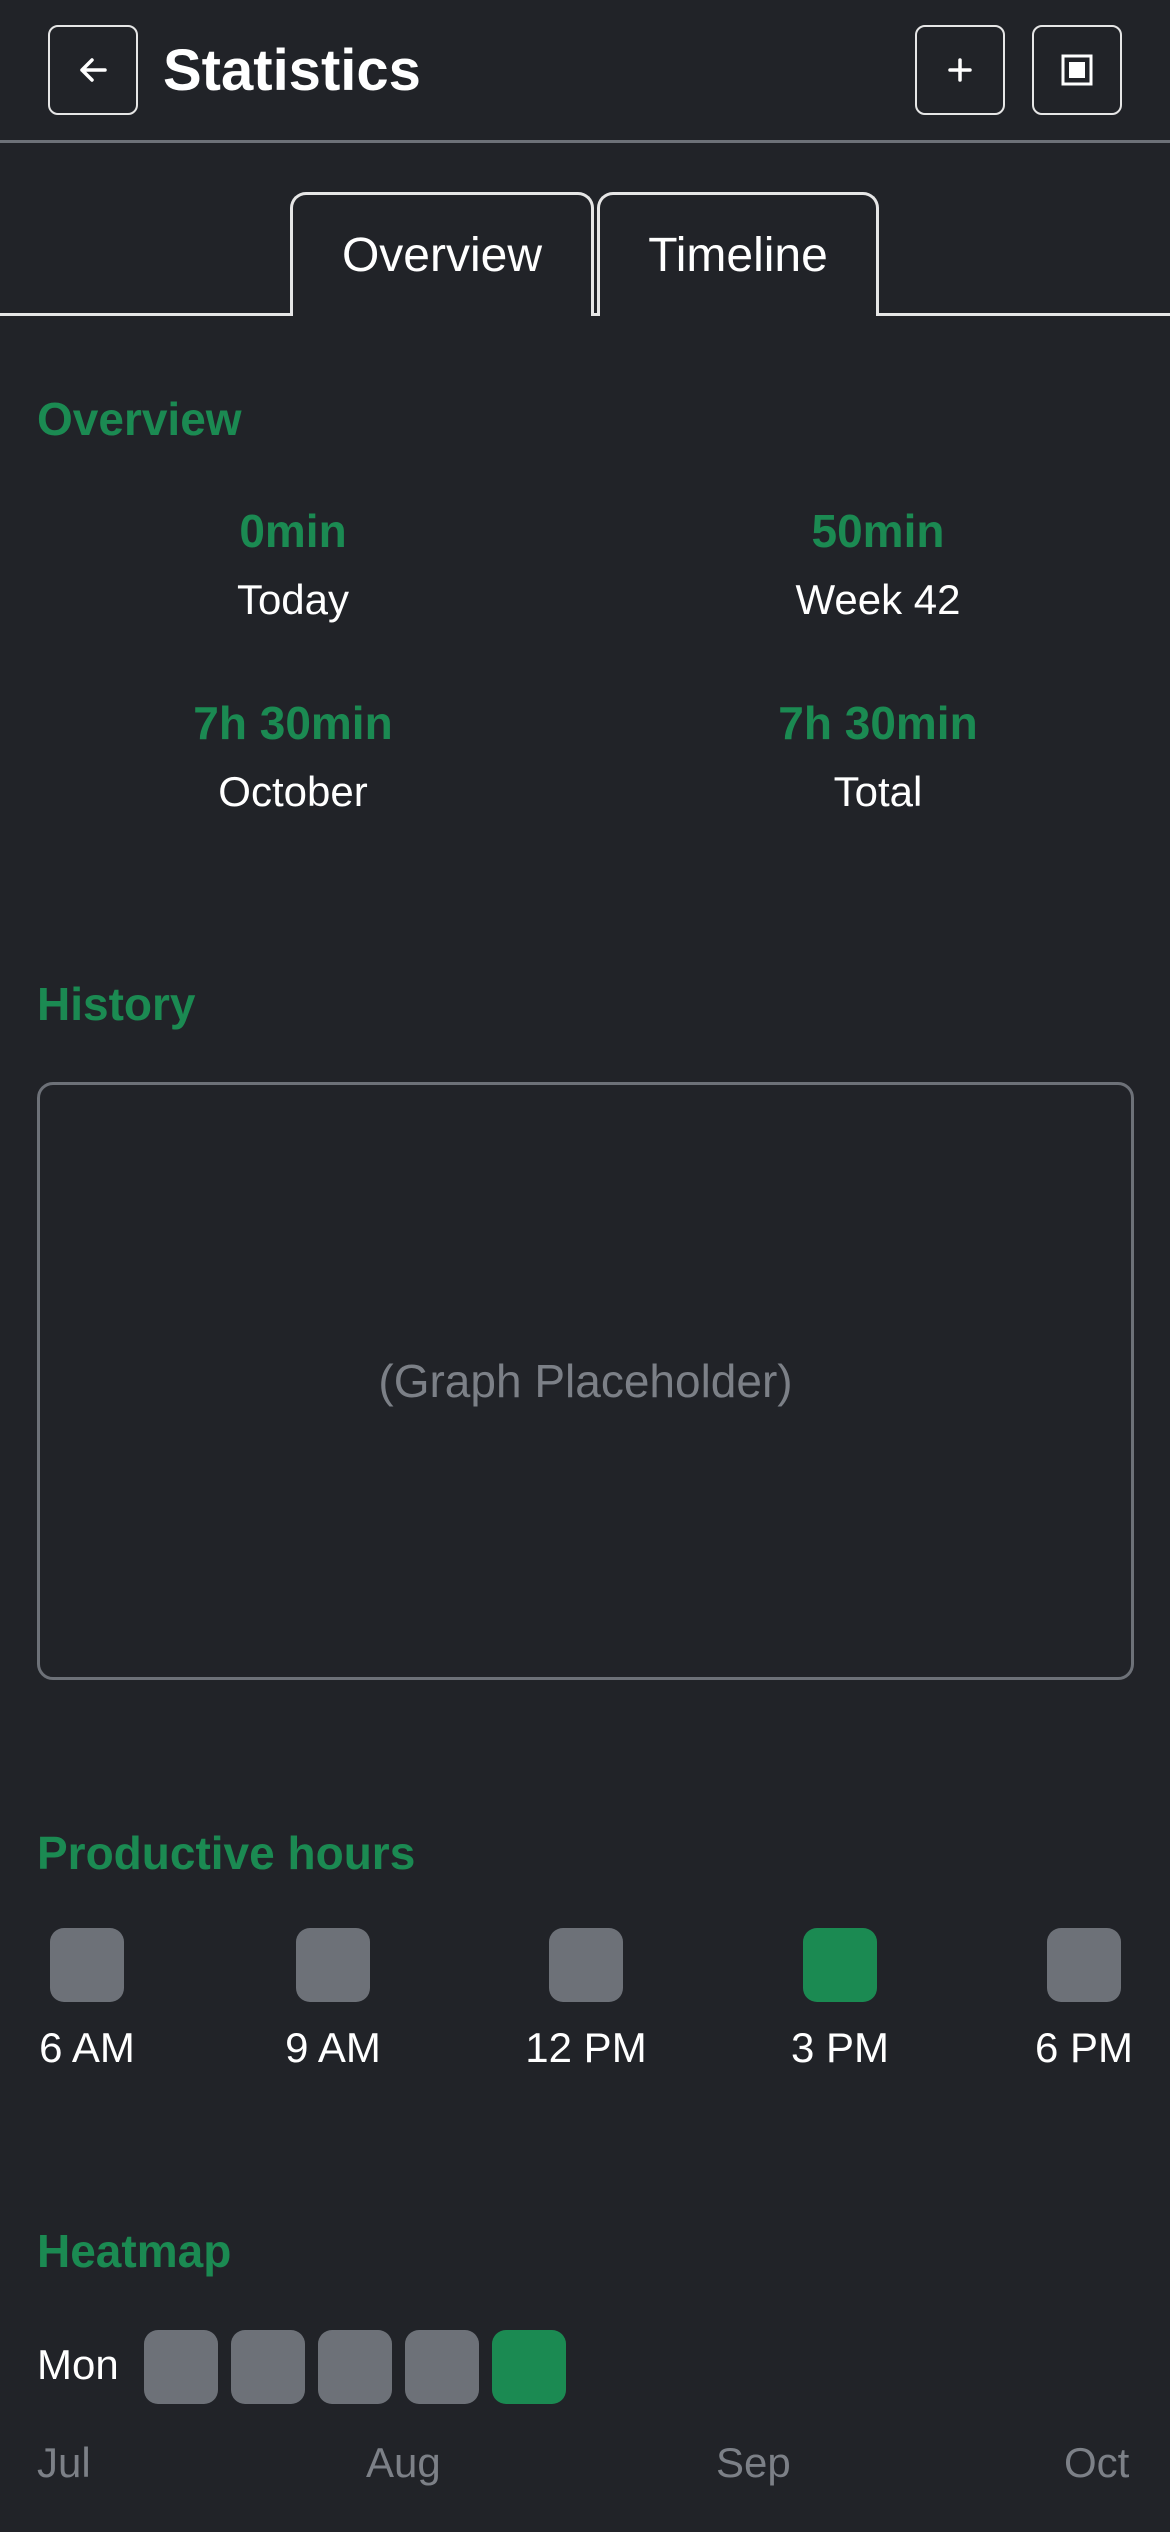 This screenshot has height=2532, width=1170. I want to click on hour-label: 9 AM, so click(333, 2047).